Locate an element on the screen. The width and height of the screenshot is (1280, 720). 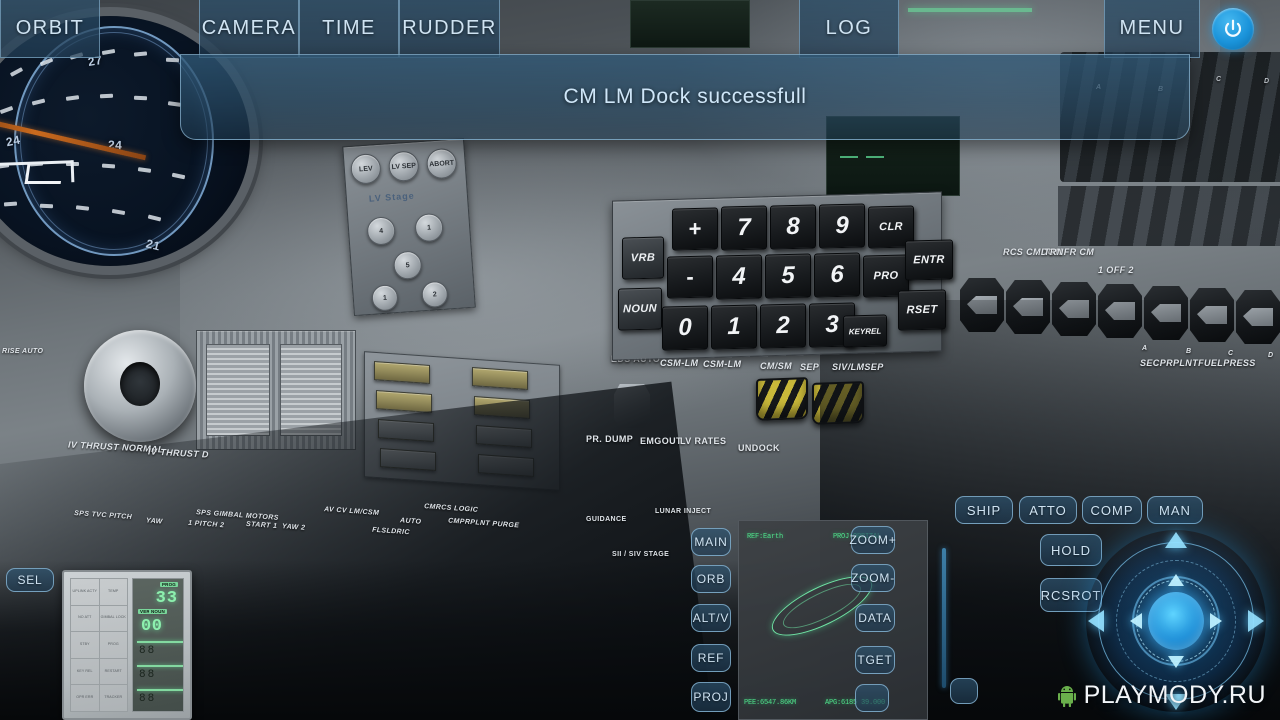
throttle-slider is located at coordinates (944, 618).